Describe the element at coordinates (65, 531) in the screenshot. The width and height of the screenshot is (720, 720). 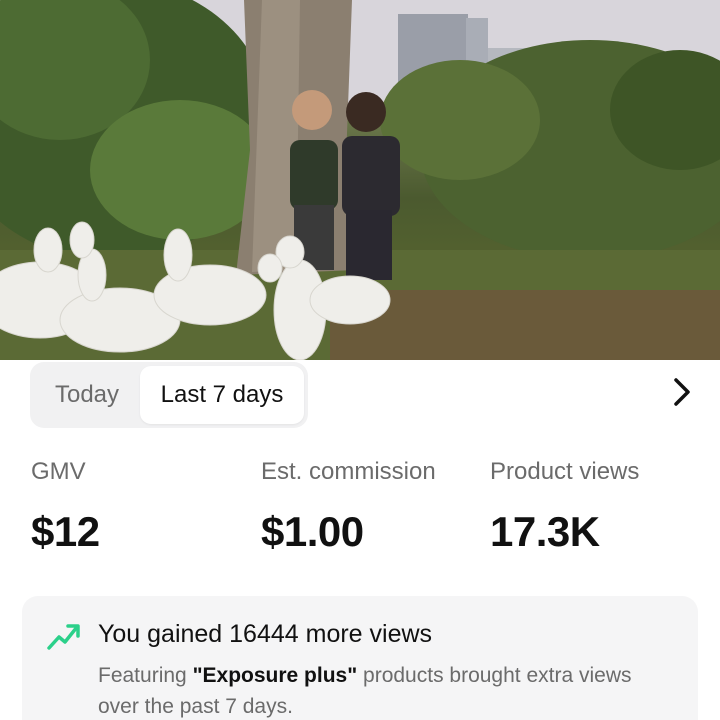
I see `metric-value: $12` at that location.